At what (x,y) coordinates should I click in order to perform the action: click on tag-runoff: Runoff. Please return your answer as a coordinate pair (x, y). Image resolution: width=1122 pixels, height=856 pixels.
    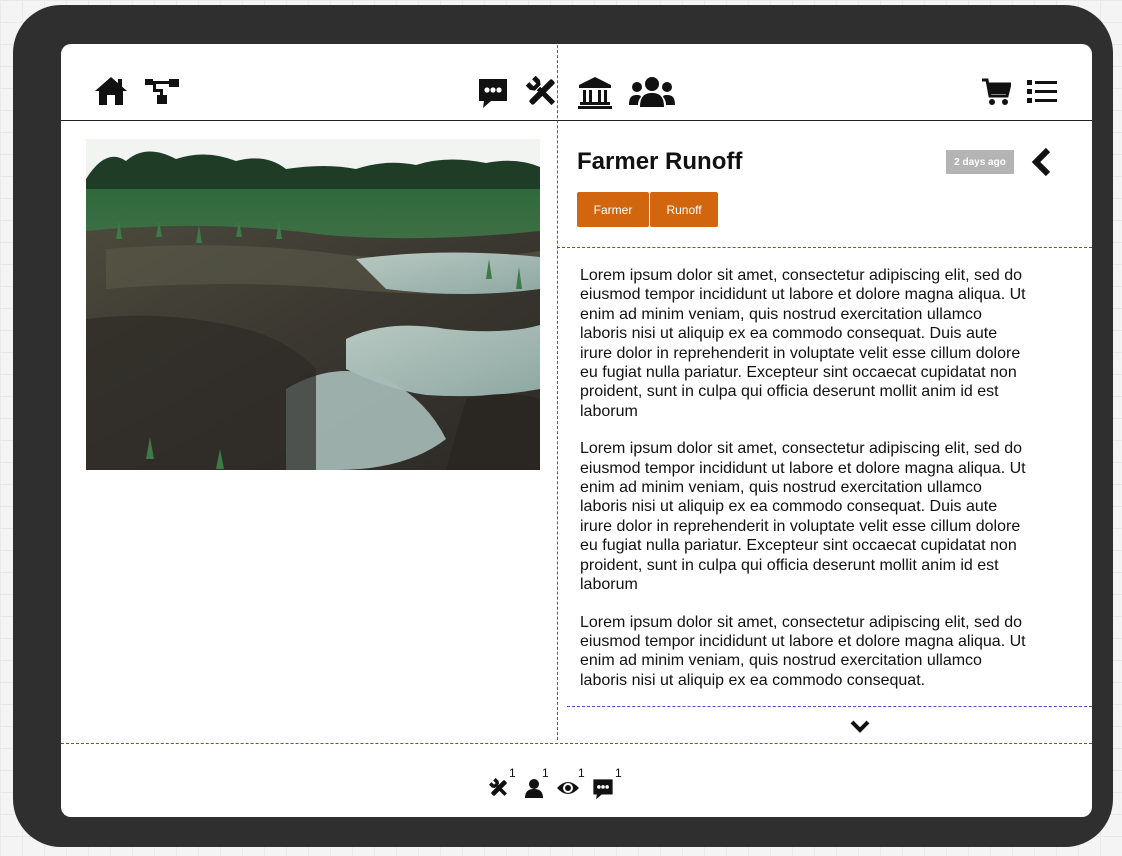
    Looking at the image, I should click on (684, 209).